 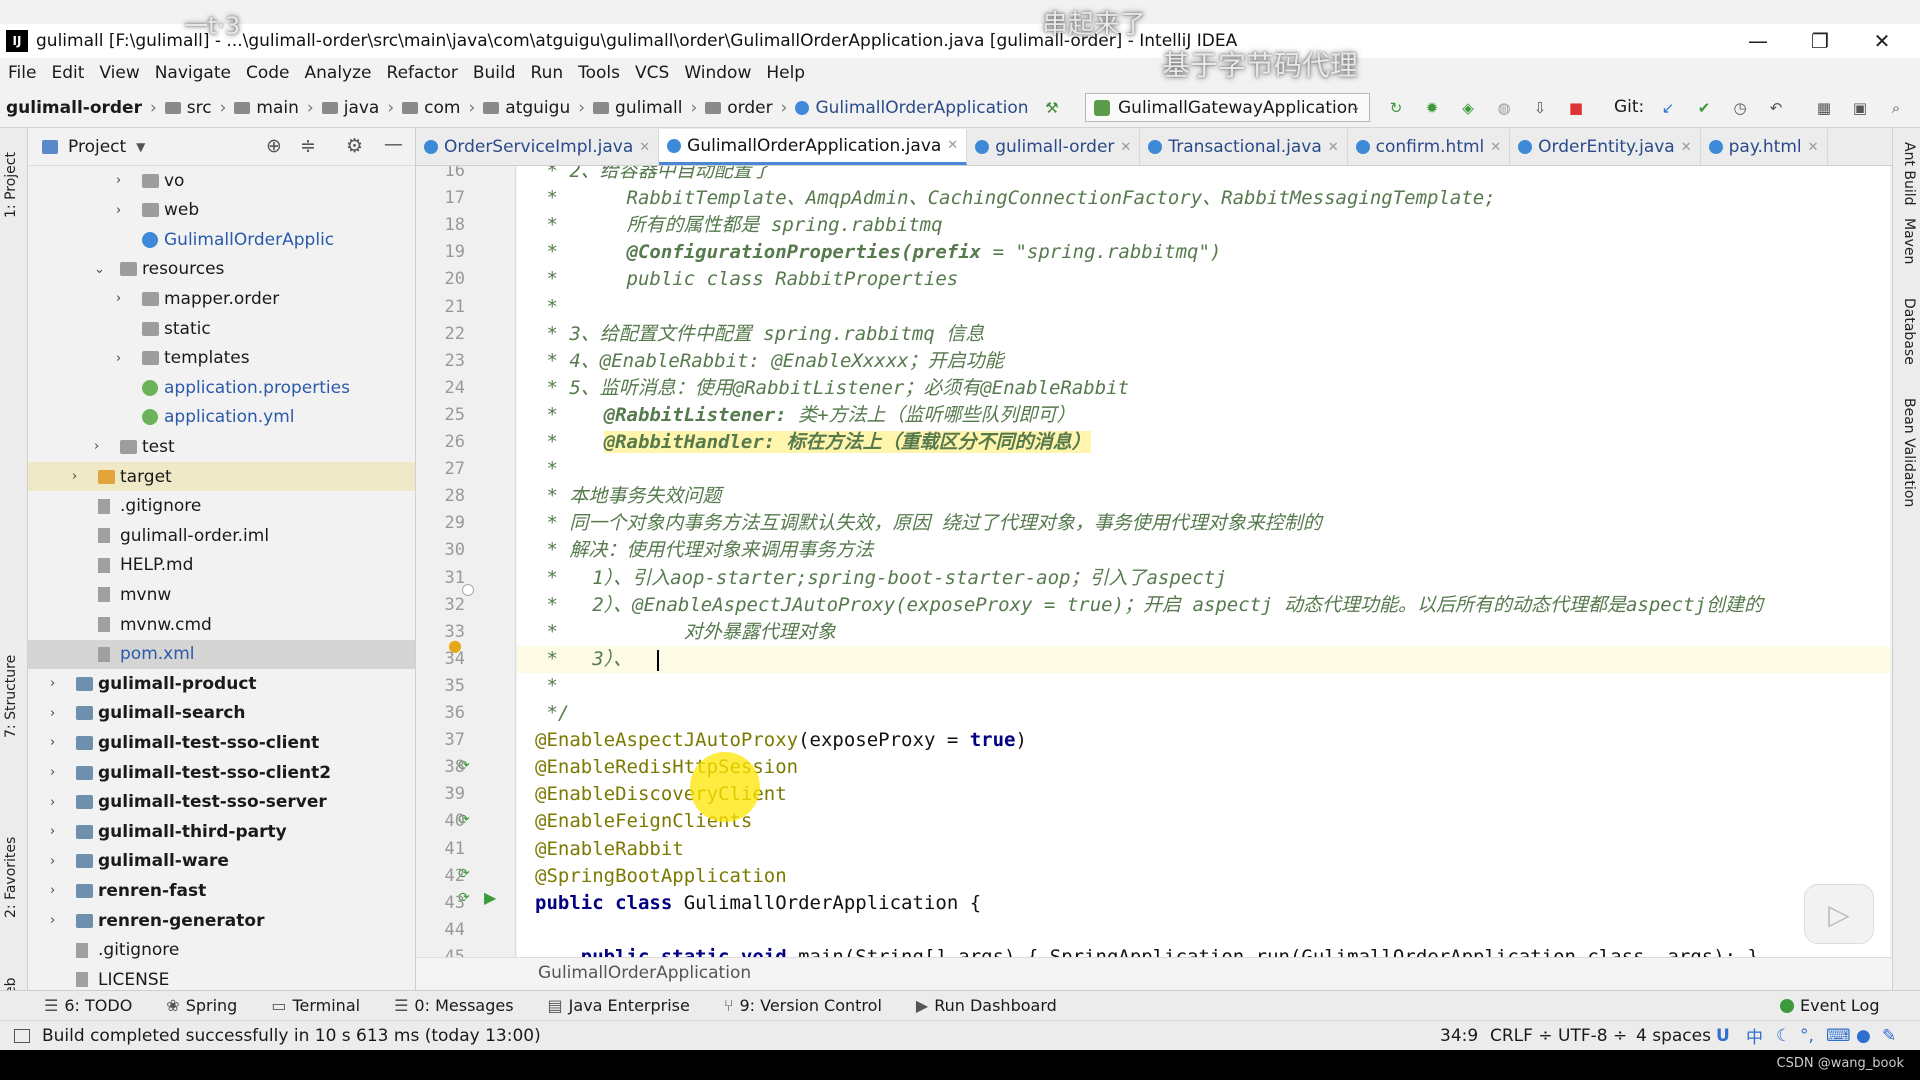 I want to click on breadcrumb-item: gulimall, so click(x=637, y=108).